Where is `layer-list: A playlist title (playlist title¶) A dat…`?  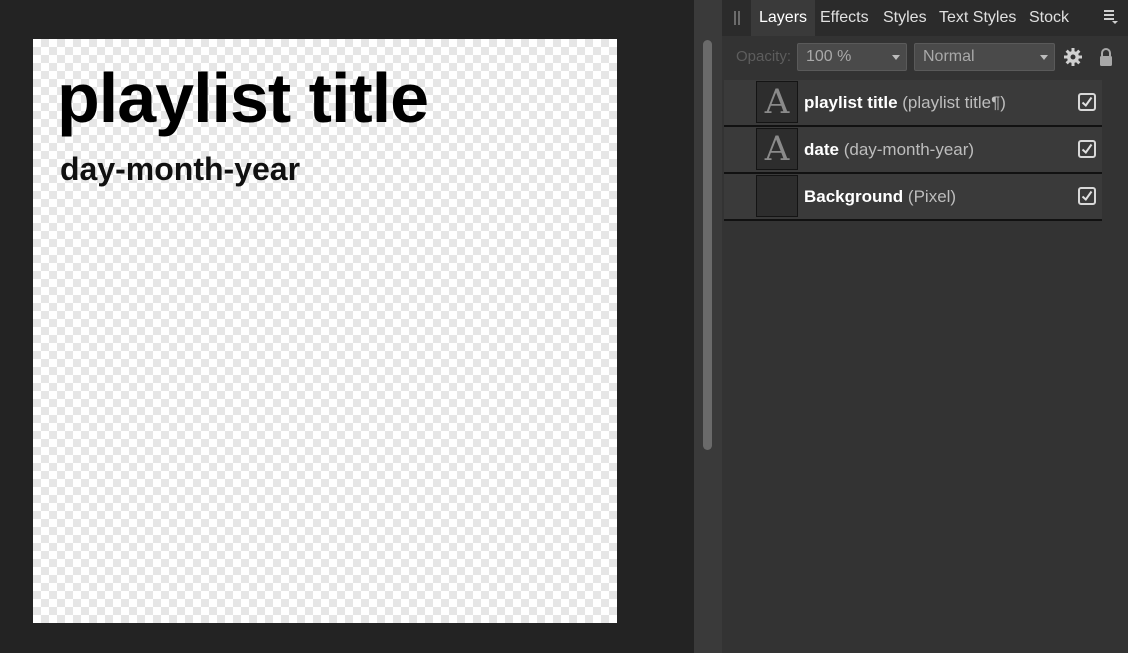
layer-list: A playlist title (playlist title¶) A dat… is located at coordinates (913, 150).